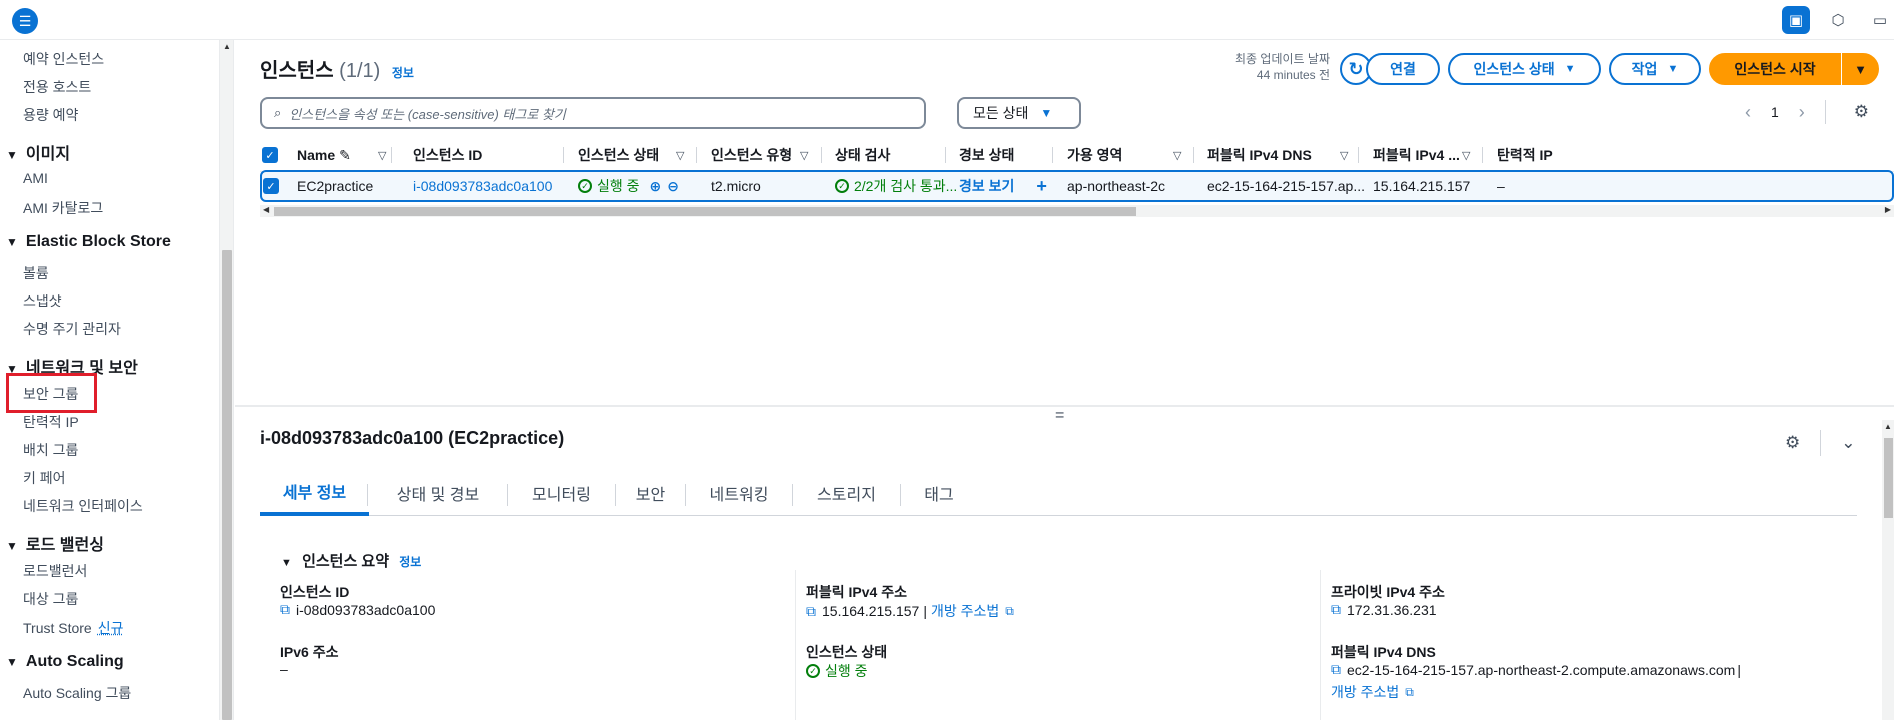 This screenshot has width=1894, height=720. Describe the element at coordinates (1019, 113) in the screenshot. I see `state-filter-select: 모든 상태 ▼` at that location.